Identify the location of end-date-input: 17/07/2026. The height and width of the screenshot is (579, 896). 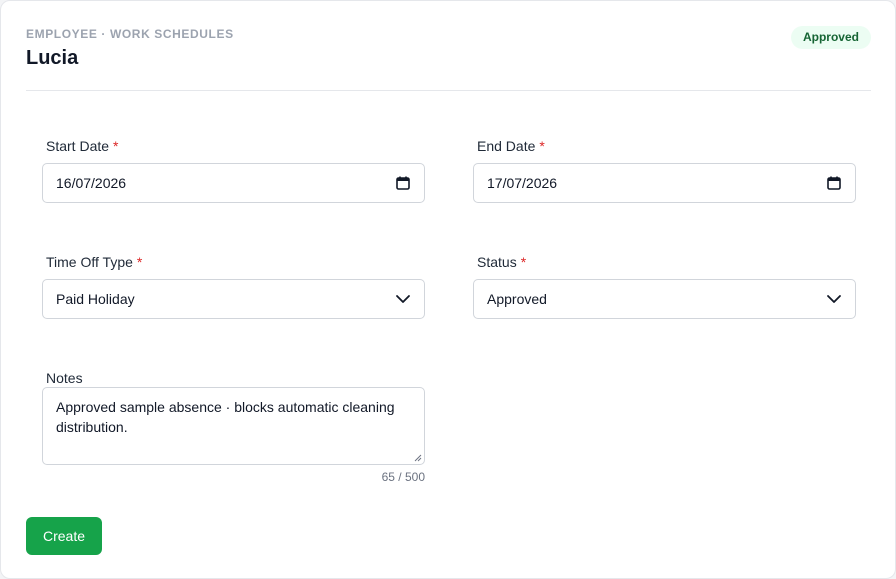
(664, 183).